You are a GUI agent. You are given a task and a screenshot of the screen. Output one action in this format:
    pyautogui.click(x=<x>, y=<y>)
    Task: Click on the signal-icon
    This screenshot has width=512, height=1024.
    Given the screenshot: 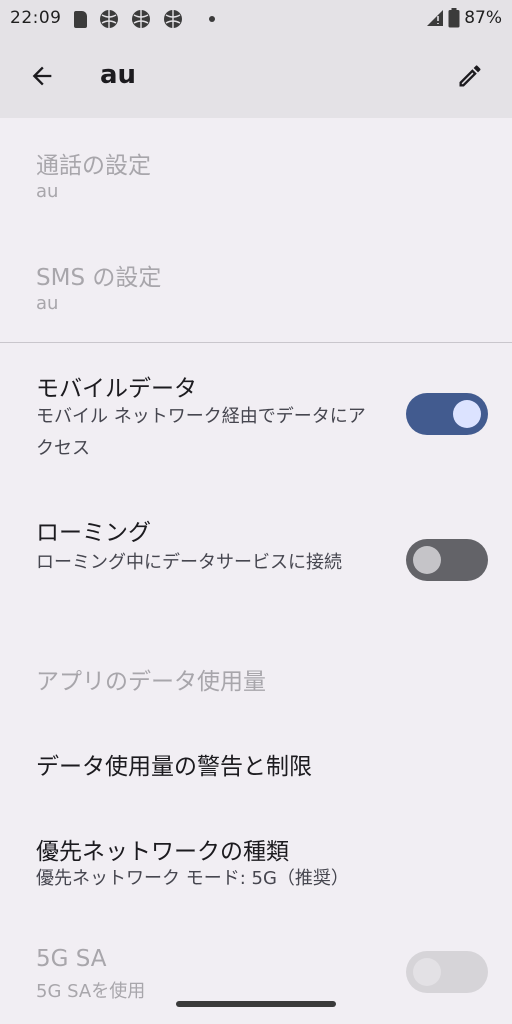 What is the action you would take?
    pyautogui.click(x=435, y=18)
    